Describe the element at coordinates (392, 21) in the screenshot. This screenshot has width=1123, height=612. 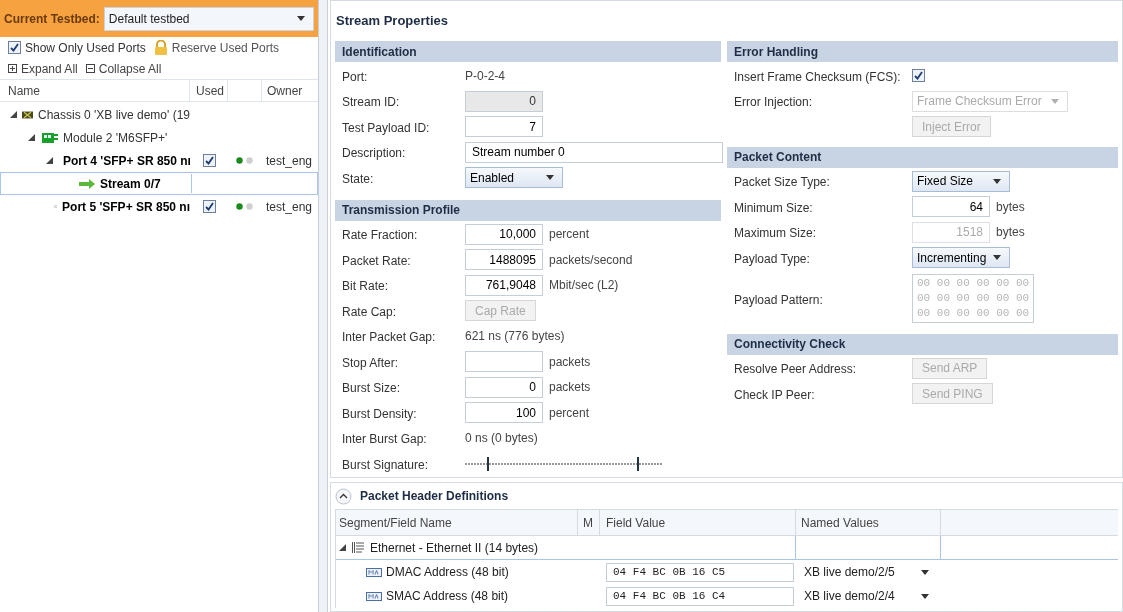
I see `panel-title: Stream Properties` at that location.